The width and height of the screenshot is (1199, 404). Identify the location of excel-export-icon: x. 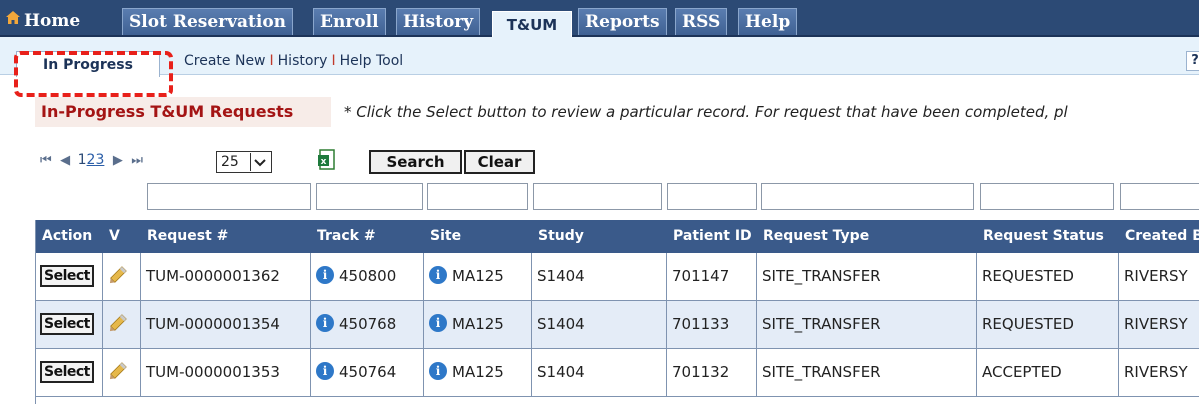
(326, 160).